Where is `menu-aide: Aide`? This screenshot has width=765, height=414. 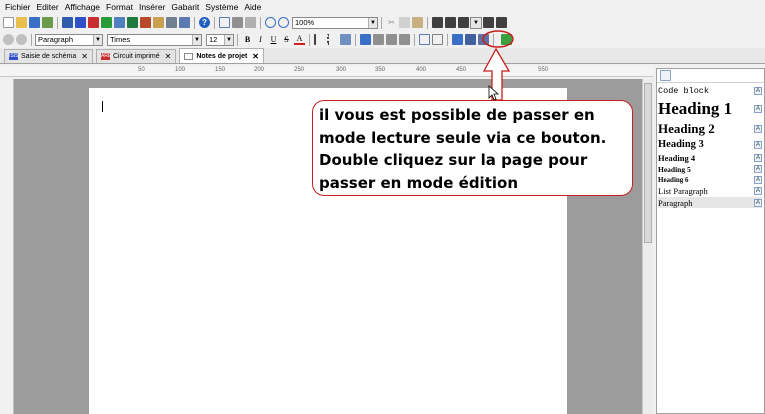 menu-aide: Aide is located at coordinates (252, 7).